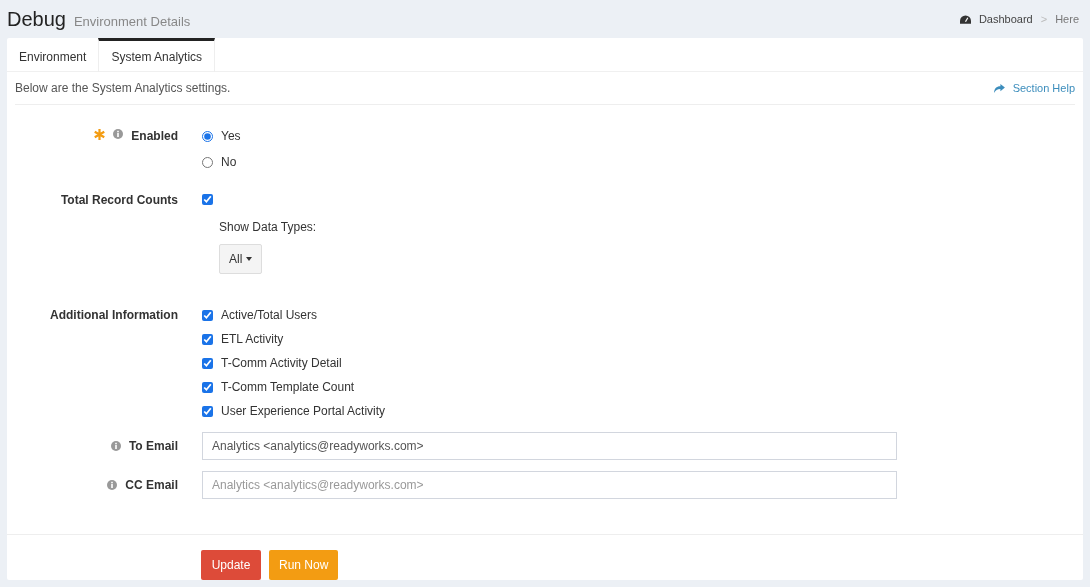 The height and width of the screenshot is (587, 1090). I want to click on dashboard-icon, so click(965, 19).